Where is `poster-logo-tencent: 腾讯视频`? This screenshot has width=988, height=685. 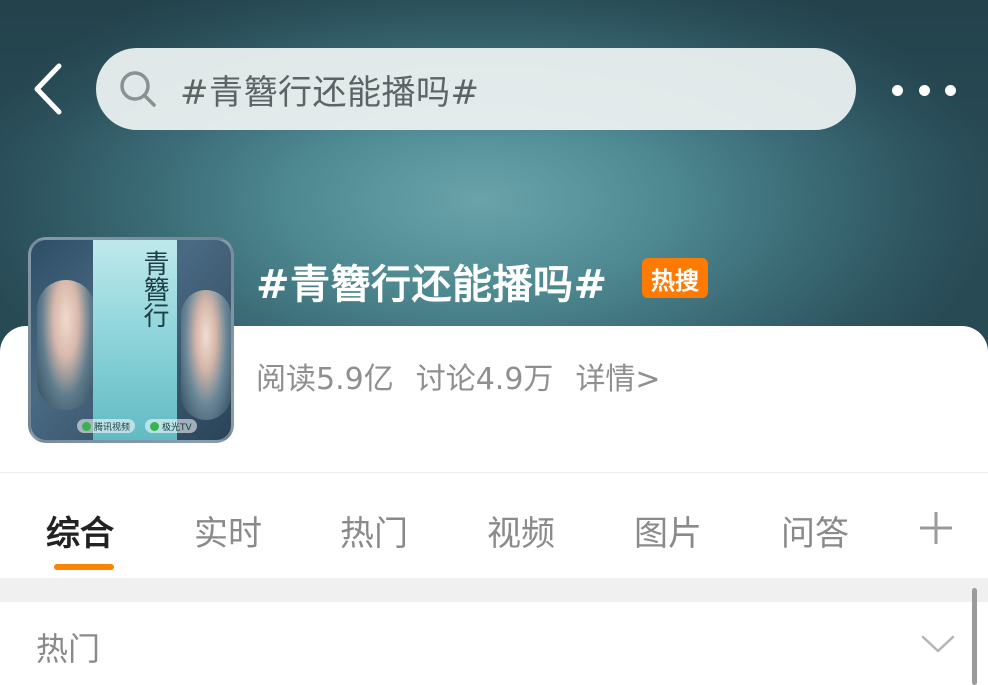 poster-logo-tencent: 腾讯视频 is located at coordinates (106, 426).